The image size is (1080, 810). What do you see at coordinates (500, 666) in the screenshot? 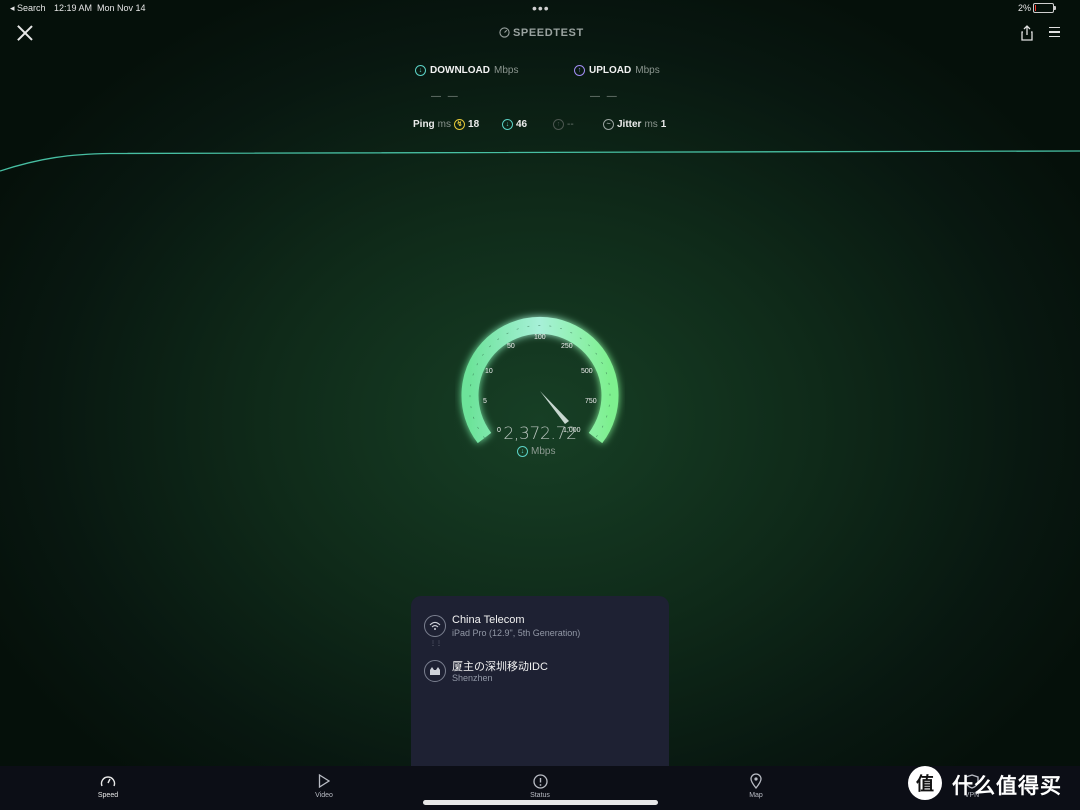
I see `server-name: 厦主の深圳移动IDC` at bounding box center [500, 666].